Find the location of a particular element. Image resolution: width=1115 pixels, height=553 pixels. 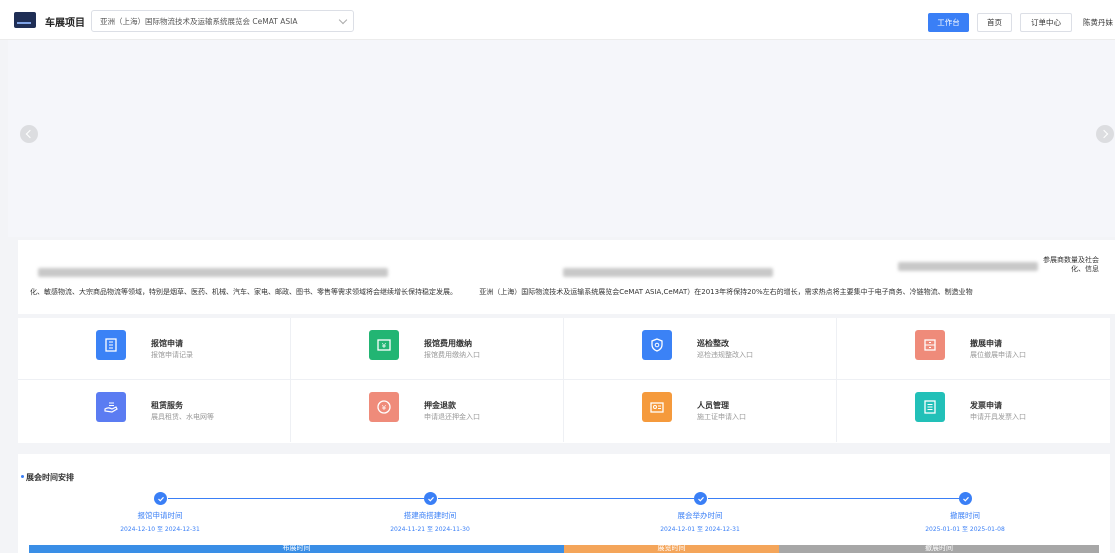

step-date: 2024-12-01 至 2024-12-31 is located at coordinates (700, 529).